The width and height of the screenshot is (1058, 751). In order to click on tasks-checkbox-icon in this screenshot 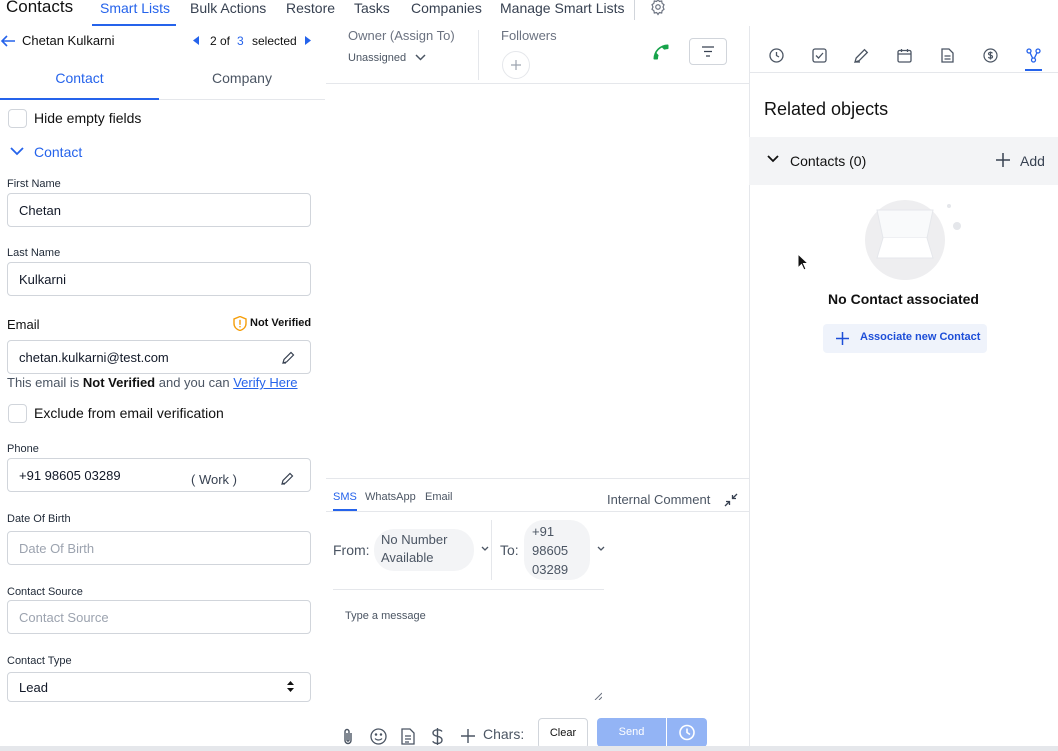, I will do `click(819, 55)`.